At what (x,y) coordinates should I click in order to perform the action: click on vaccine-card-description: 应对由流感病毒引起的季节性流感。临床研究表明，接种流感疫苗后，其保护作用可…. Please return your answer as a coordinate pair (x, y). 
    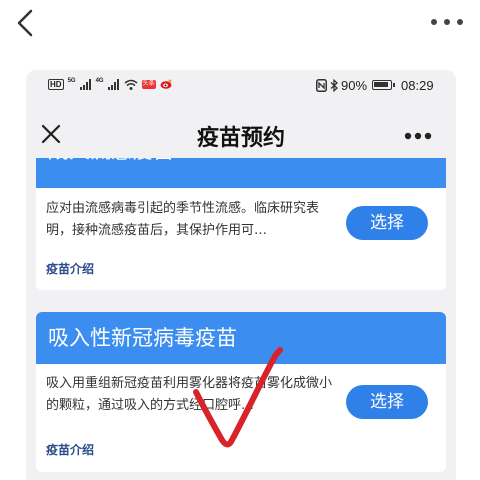
    Looking at the image, I should click on (183, 219).